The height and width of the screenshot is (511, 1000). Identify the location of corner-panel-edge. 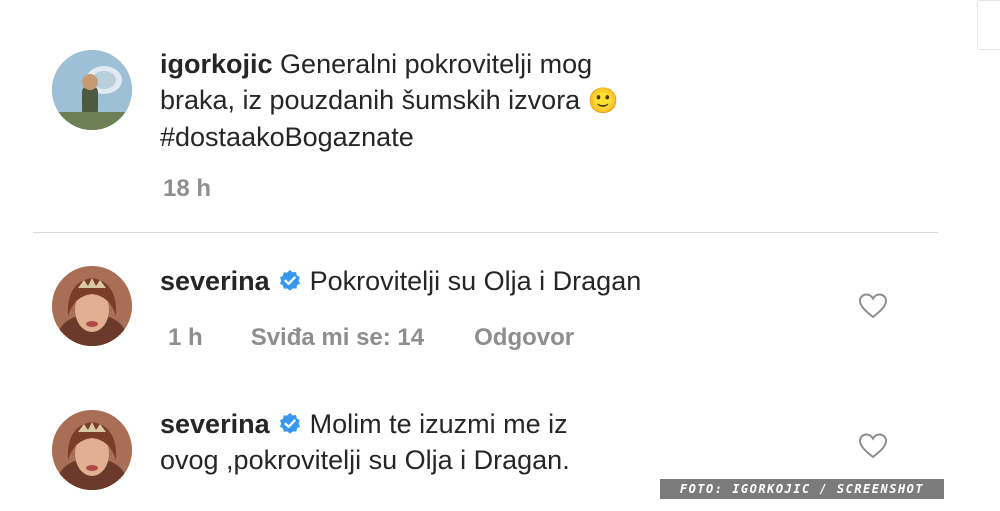
(988, 25).